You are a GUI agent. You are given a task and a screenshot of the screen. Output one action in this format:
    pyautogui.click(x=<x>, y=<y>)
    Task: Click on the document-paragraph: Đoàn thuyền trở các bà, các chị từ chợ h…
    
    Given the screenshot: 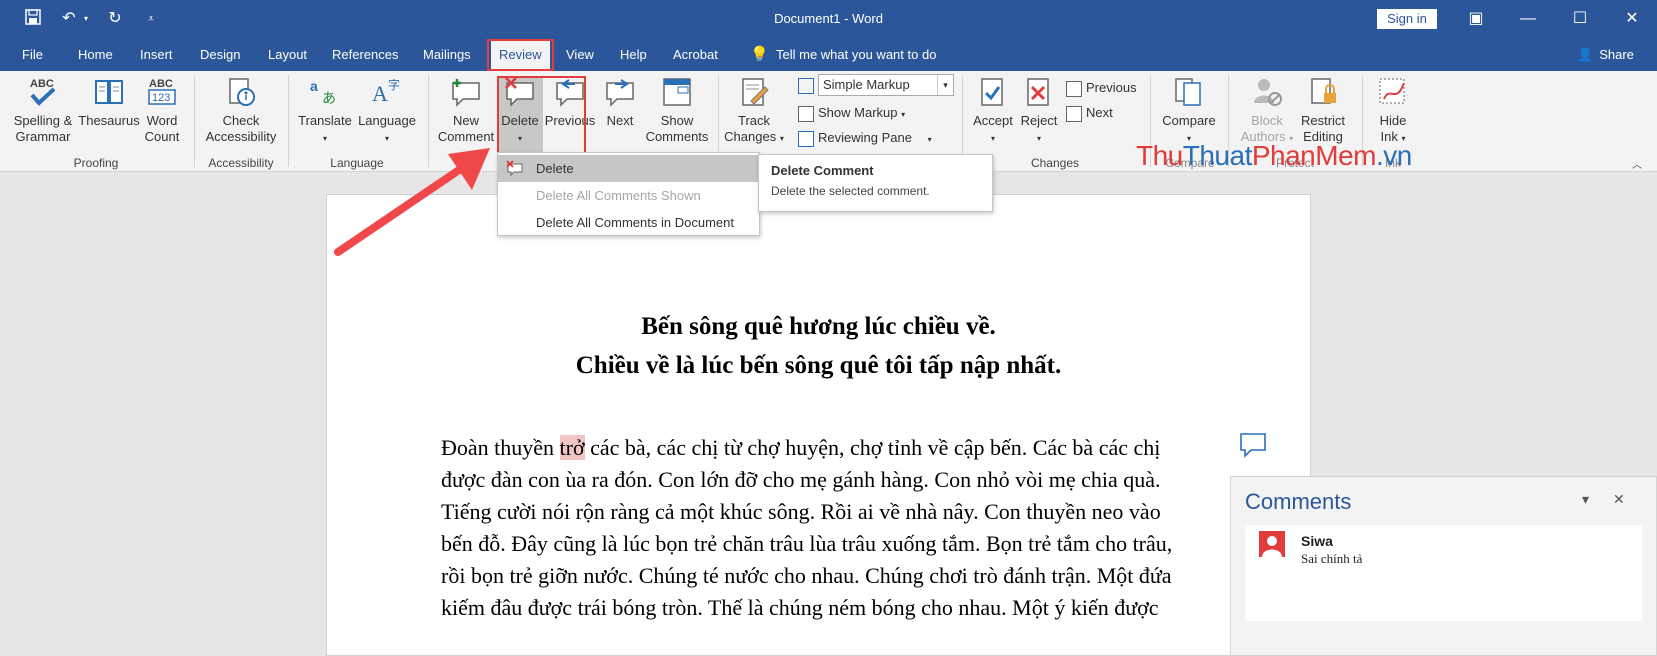 What is the action you would take?
    pyautogui.click(x=813, y=528)
    